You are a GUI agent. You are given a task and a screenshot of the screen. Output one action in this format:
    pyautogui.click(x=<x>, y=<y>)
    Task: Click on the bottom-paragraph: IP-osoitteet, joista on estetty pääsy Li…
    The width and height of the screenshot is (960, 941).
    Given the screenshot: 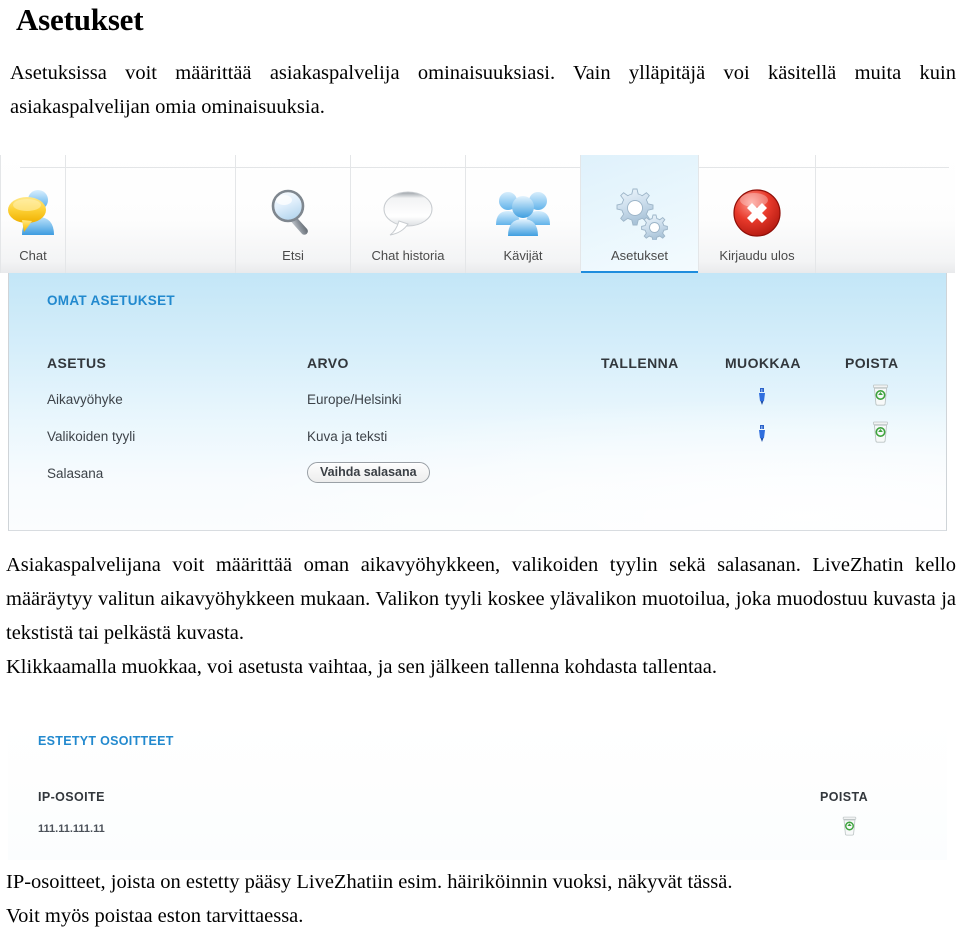 What is the action you would take?
    pyautogui.click(x=481, y=899)
    